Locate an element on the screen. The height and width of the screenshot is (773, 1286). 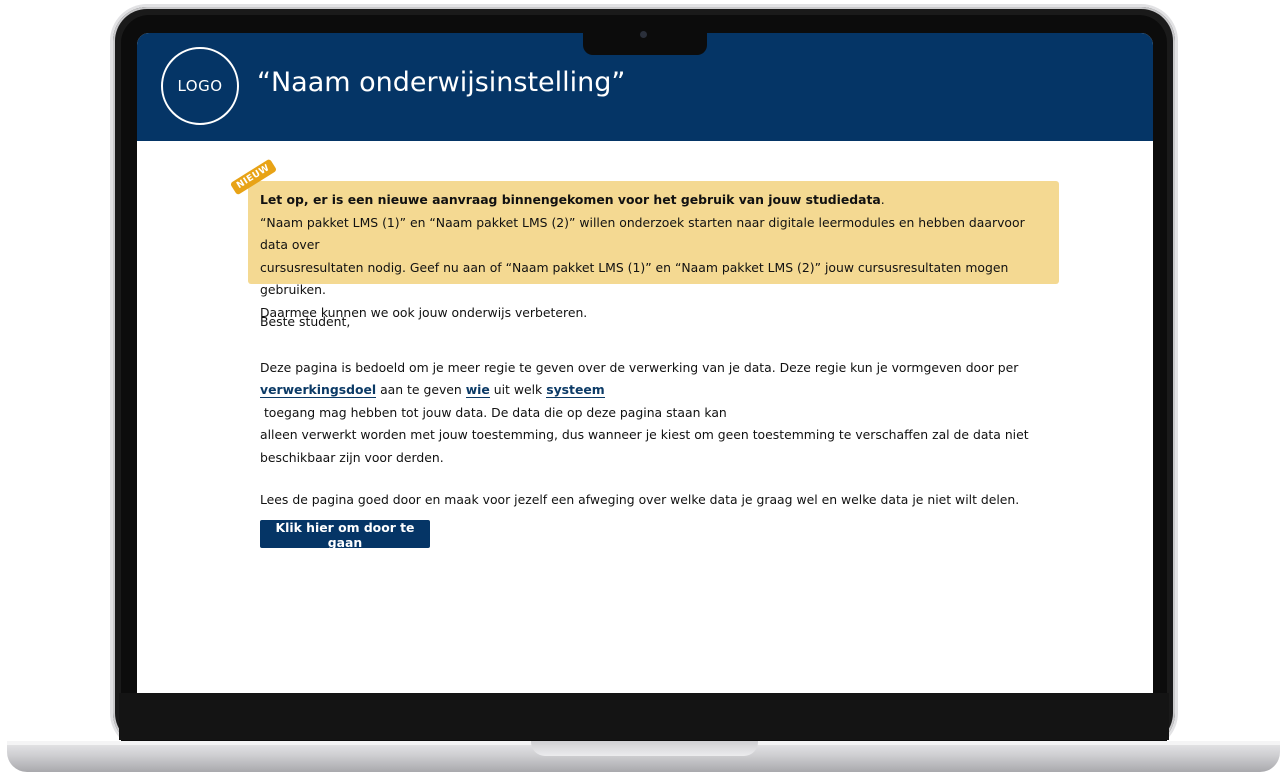
intro-paragraph-line: beschikbaar zijn voor derden. is located at coordinates (352, 457).